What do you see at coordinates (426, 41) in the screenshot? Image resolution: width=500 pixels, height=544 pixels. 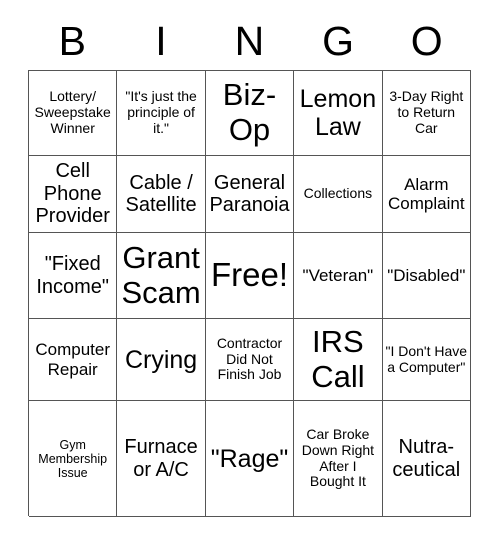 I see `bingo-header-letter-o: O` at bounding box center [426, 41].